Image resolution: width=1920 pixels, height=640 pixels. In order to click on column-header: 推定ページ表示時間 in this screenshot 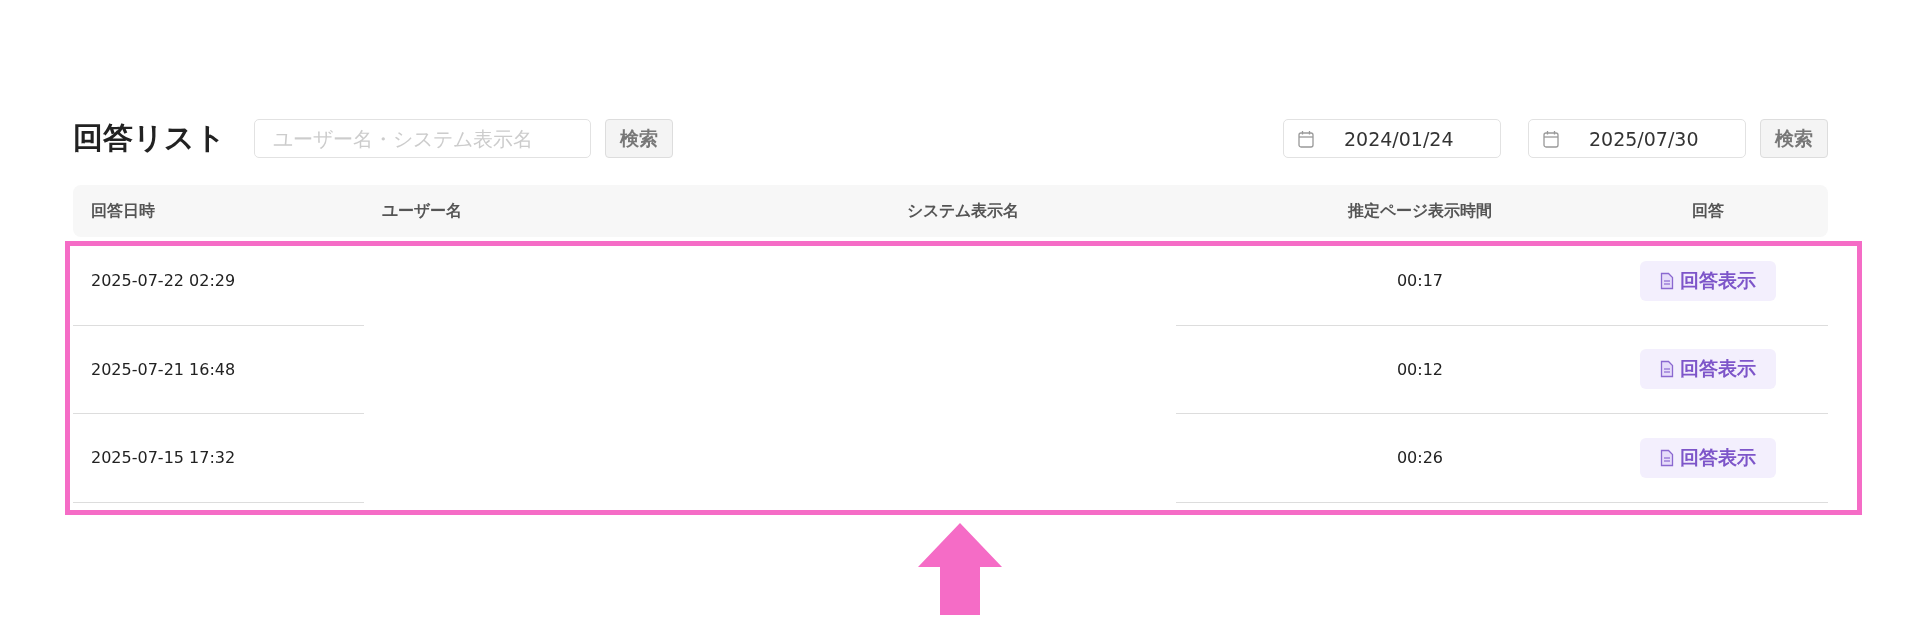, I will do `click(1420, 210)`.